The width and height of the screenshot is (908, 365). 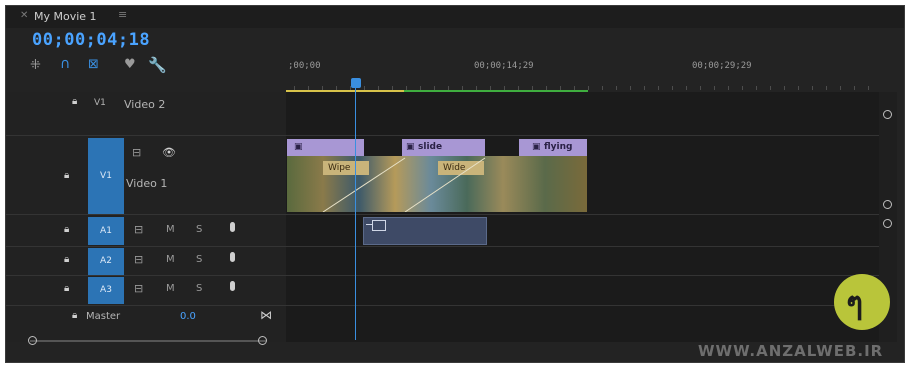 What do you see at coordinates (103, 316) in the screenshot?
I see `master-track-label: Master` at bounding box center [103, 316].